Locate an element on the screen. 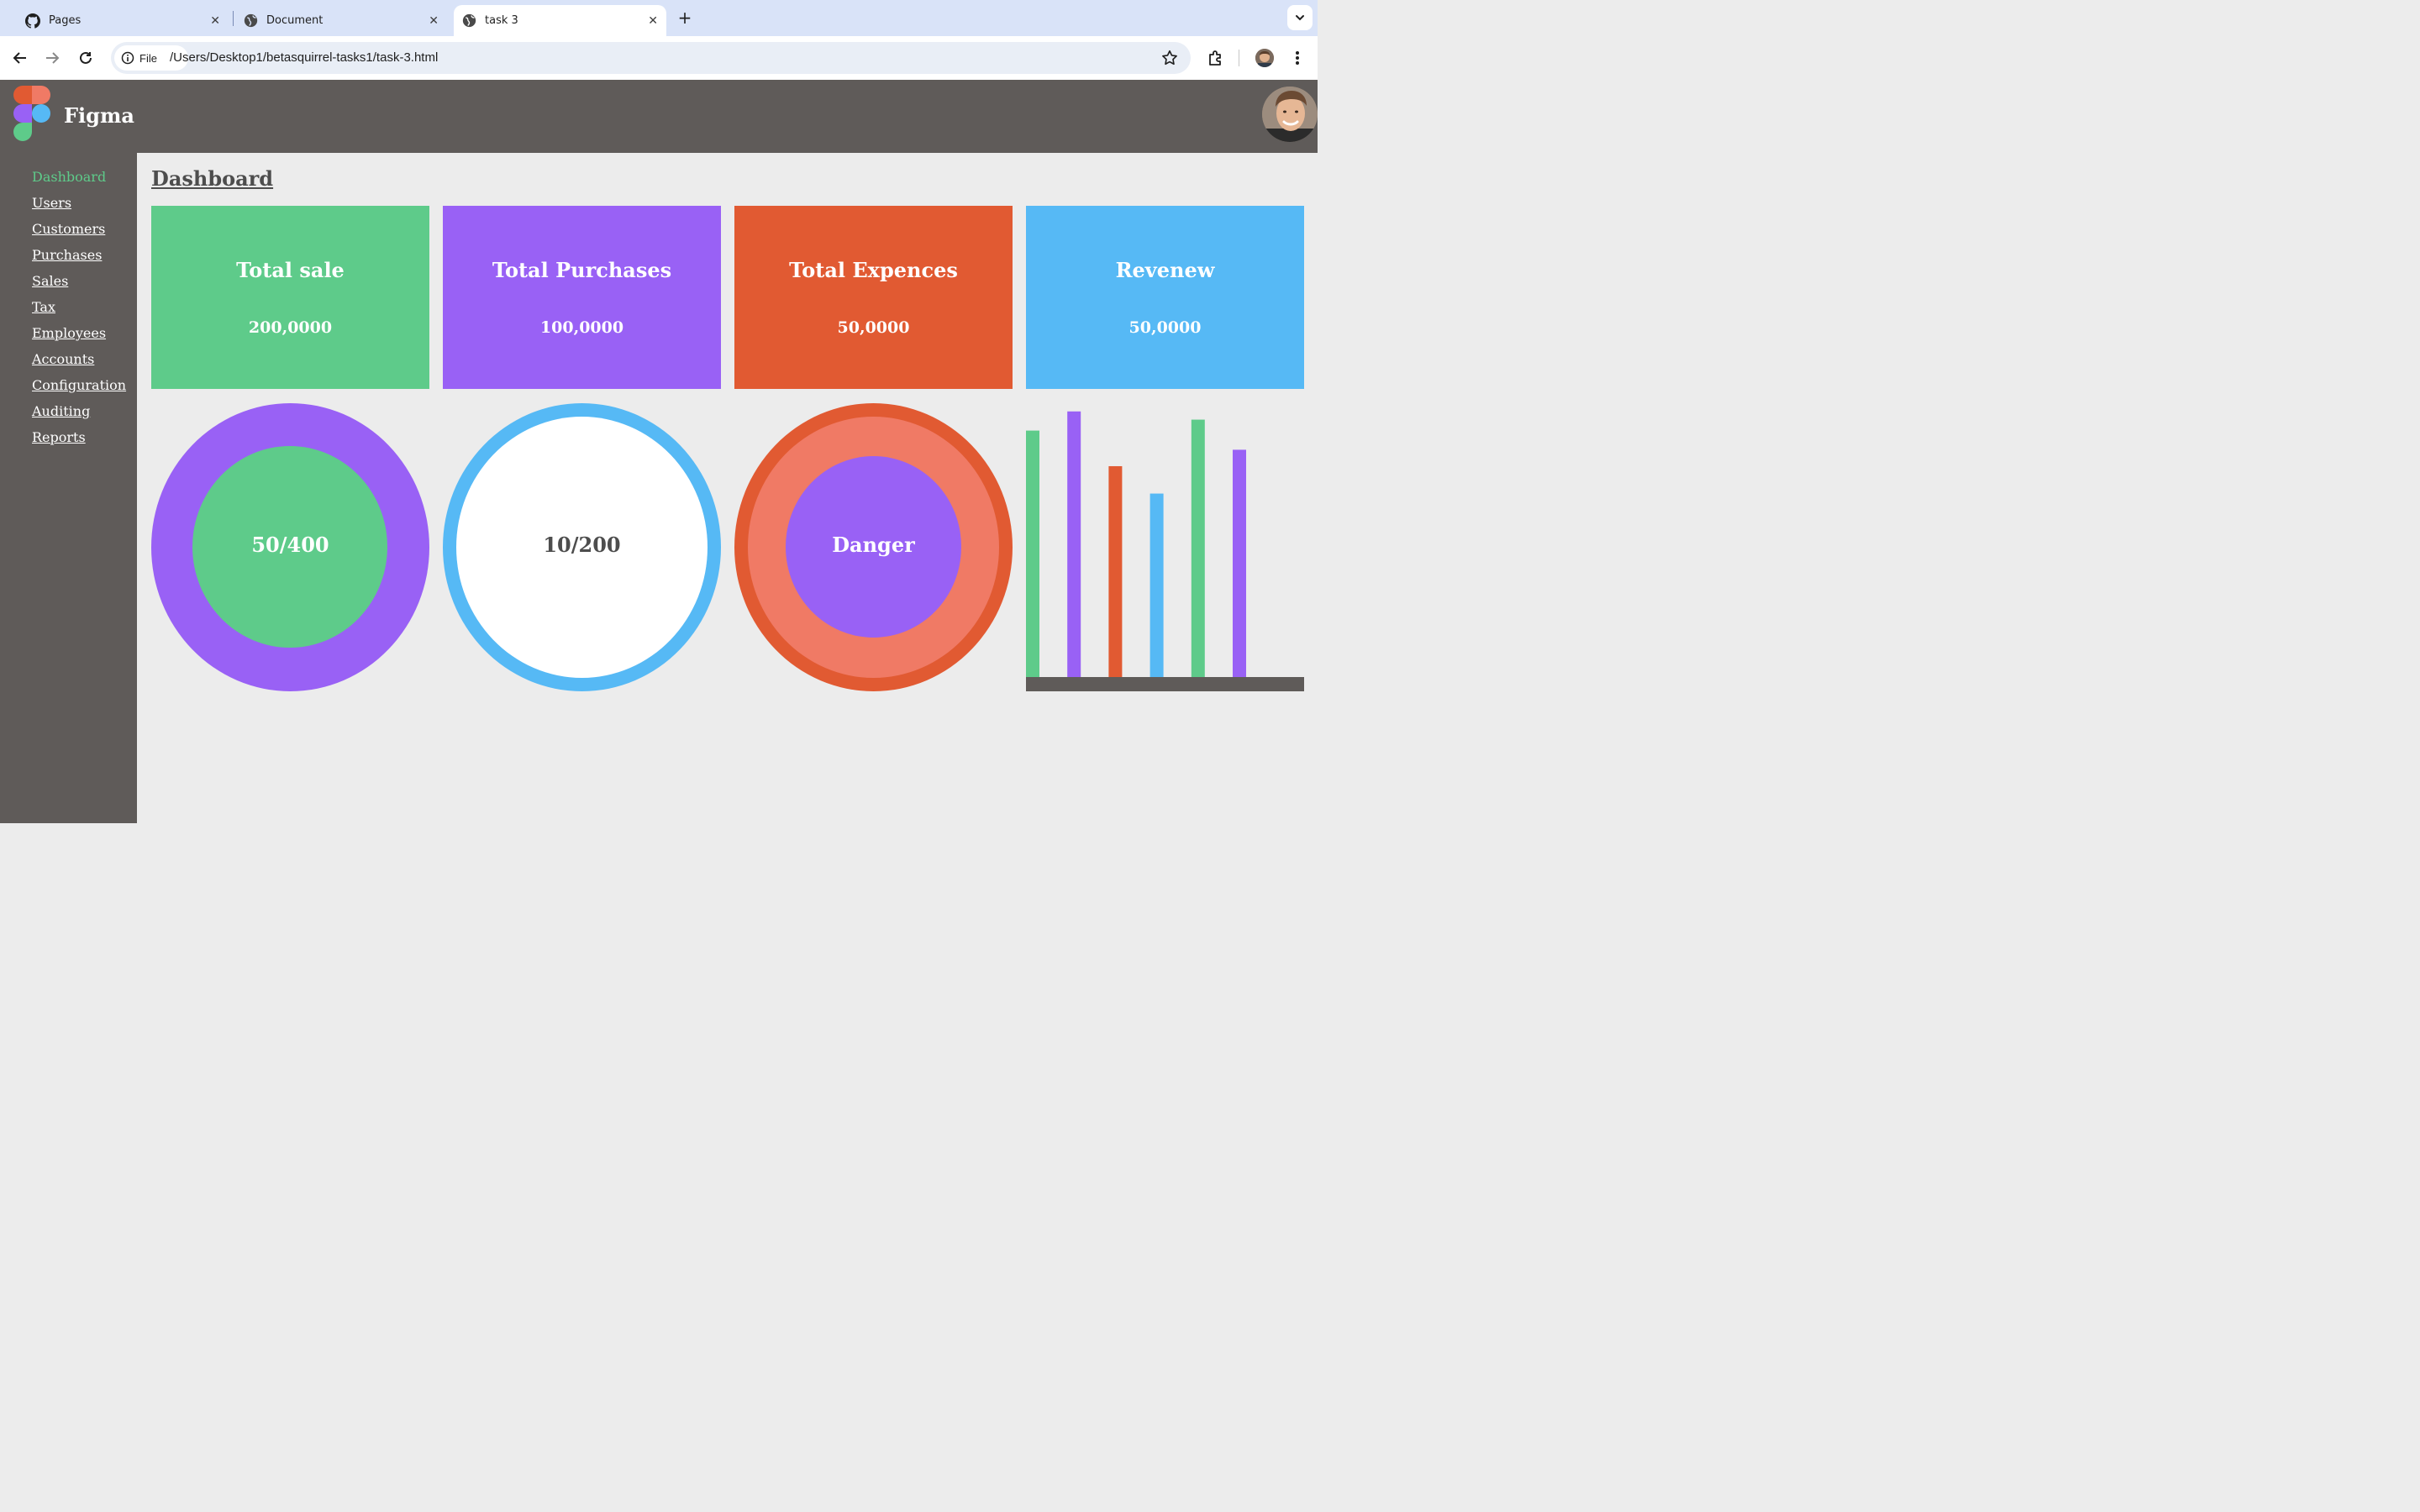 The image size is (2420, 1512). chart-baseline is located at coordinates (1165, 684).